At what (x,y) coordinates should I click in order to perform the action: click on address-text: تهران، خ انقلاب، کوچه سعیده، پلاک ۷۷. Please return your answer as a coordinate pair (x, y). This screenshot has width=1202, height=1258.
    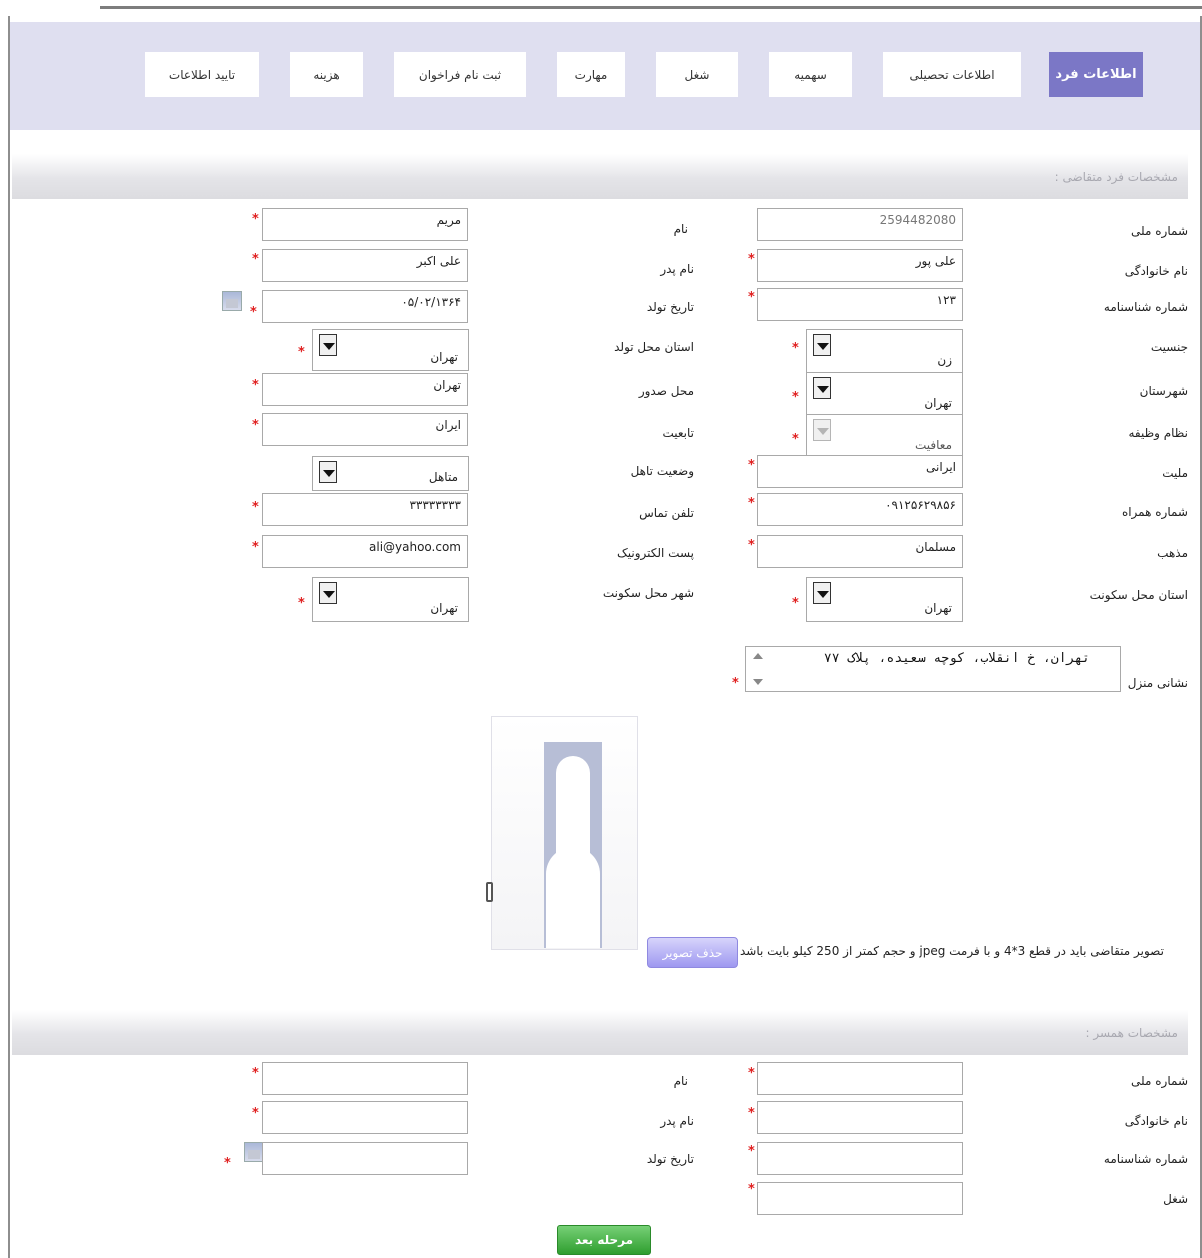
    Looking at the image, I should click on (956, 658).